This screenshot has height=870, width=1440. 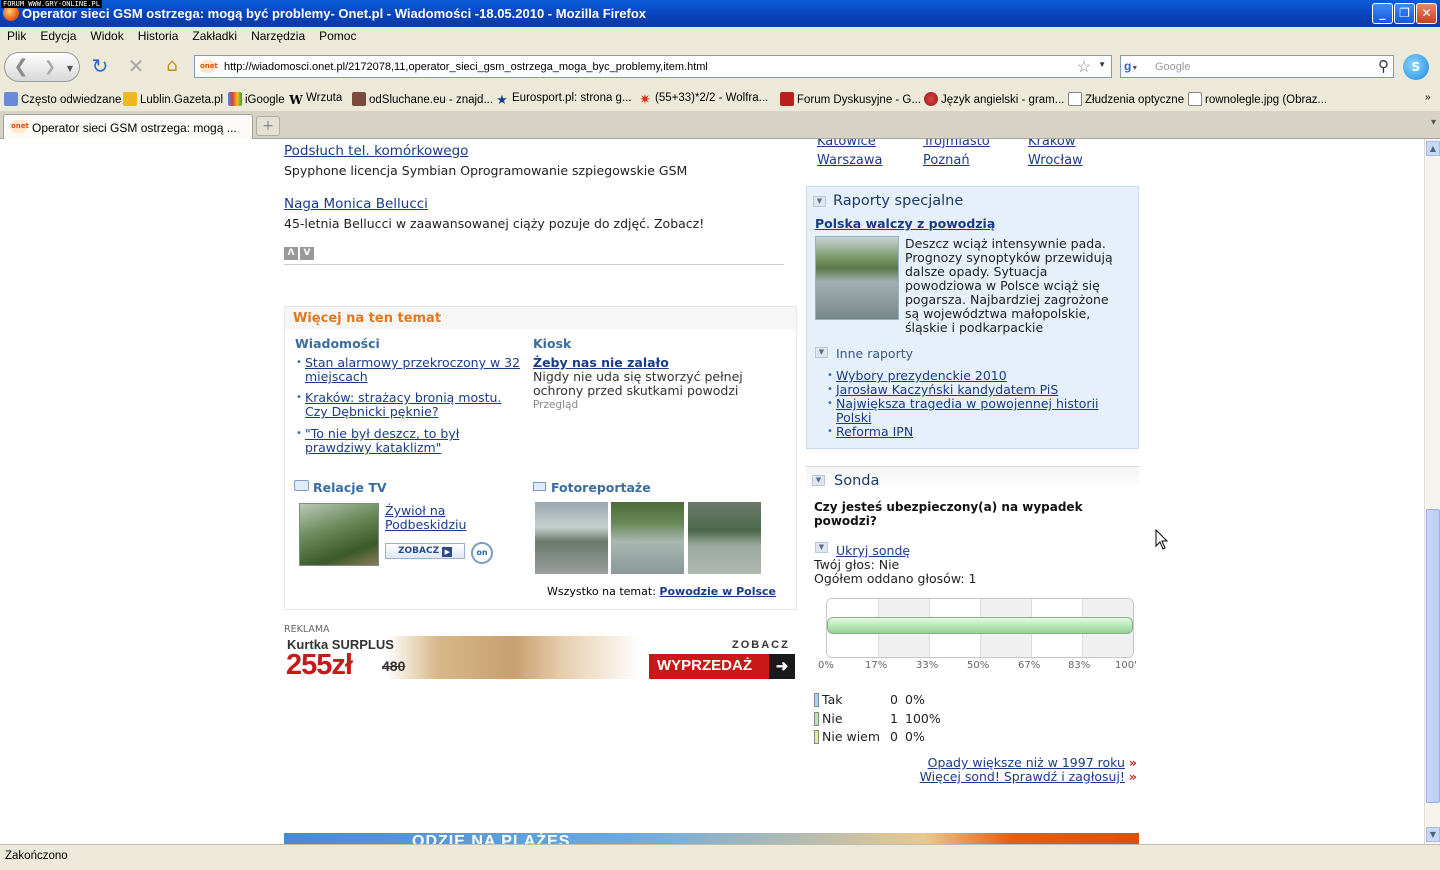 What do you see at coordinates (857, 278) in the screenshot?
I see `special-report-photo` at bounding box center [857, 278].